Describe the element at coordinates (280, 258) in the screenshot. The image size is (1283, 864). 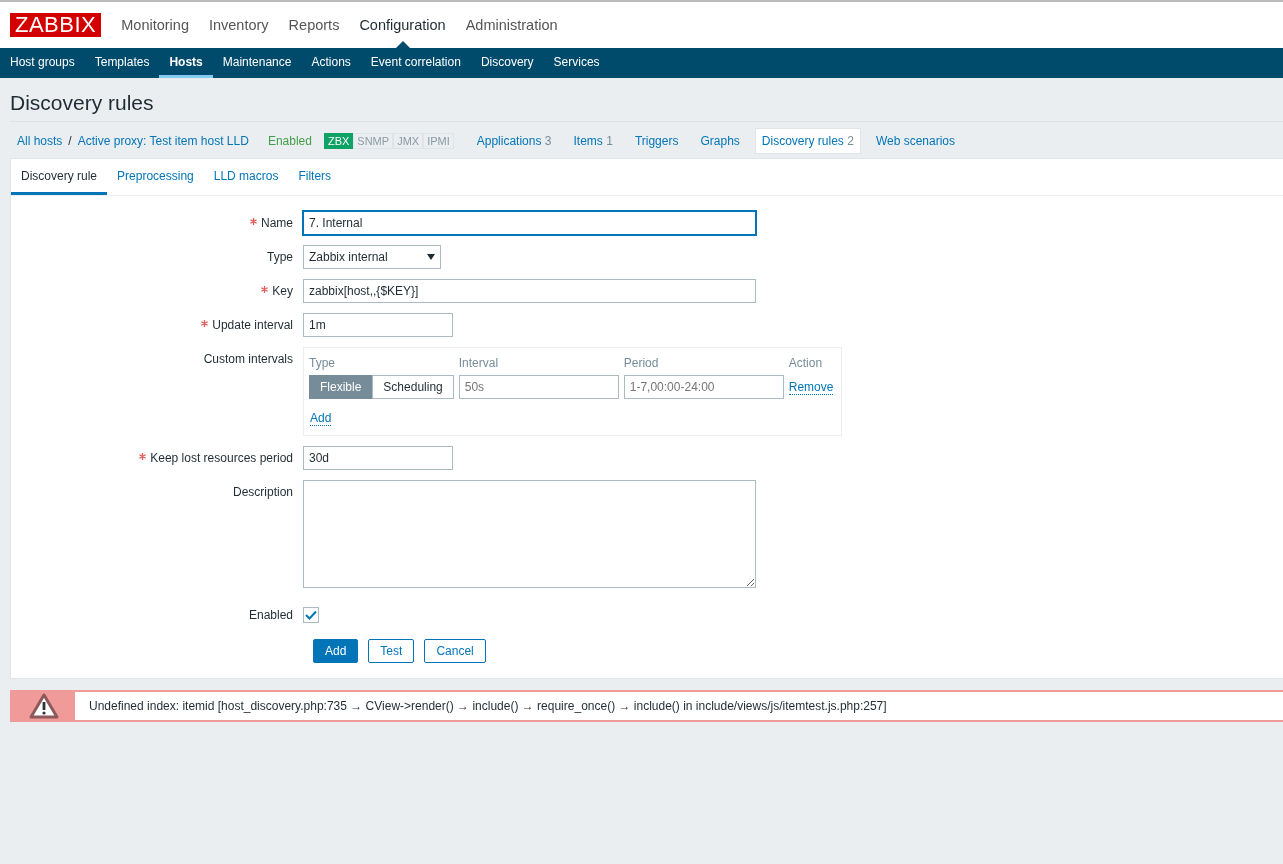
I see `field-label: Type` at that location.